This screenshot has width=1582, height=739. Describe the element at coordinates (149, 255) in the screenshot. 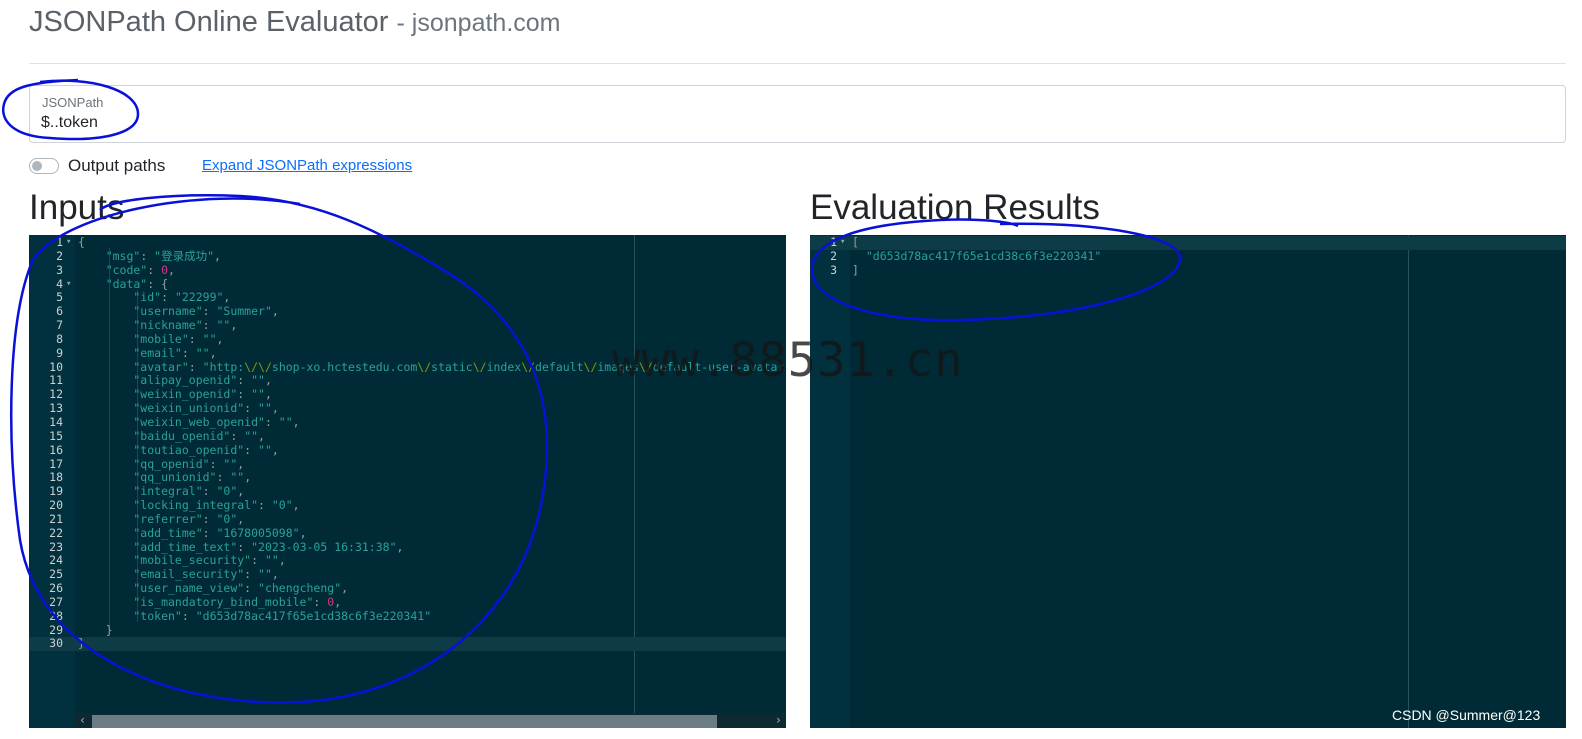

I see `code-text: "msg": "登录成功",` at that location.